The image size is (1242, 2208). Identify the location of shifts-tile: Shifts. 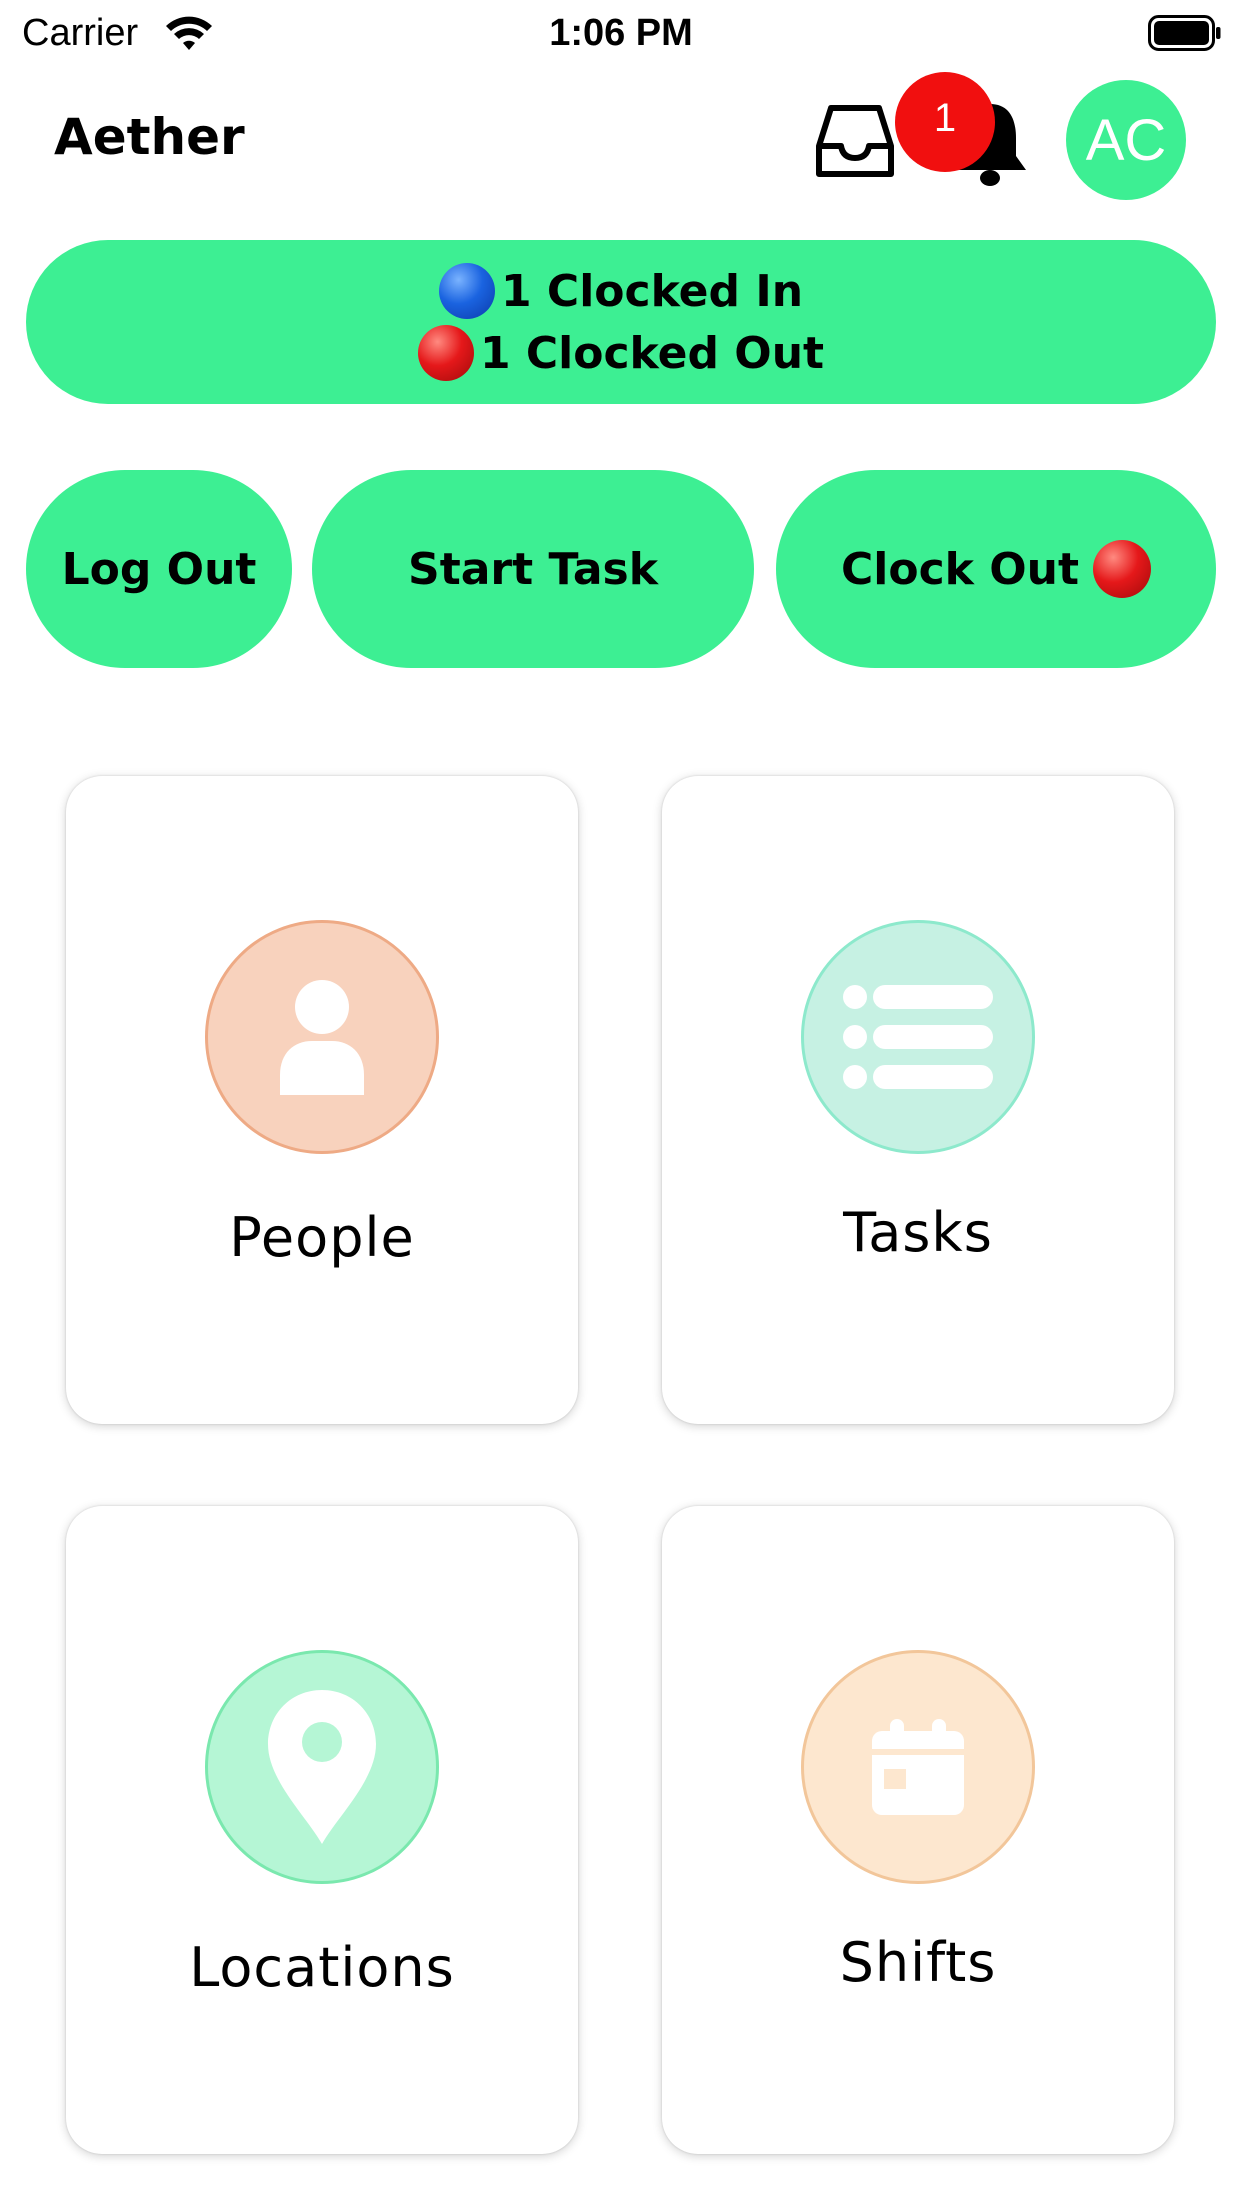
(918, 1830).